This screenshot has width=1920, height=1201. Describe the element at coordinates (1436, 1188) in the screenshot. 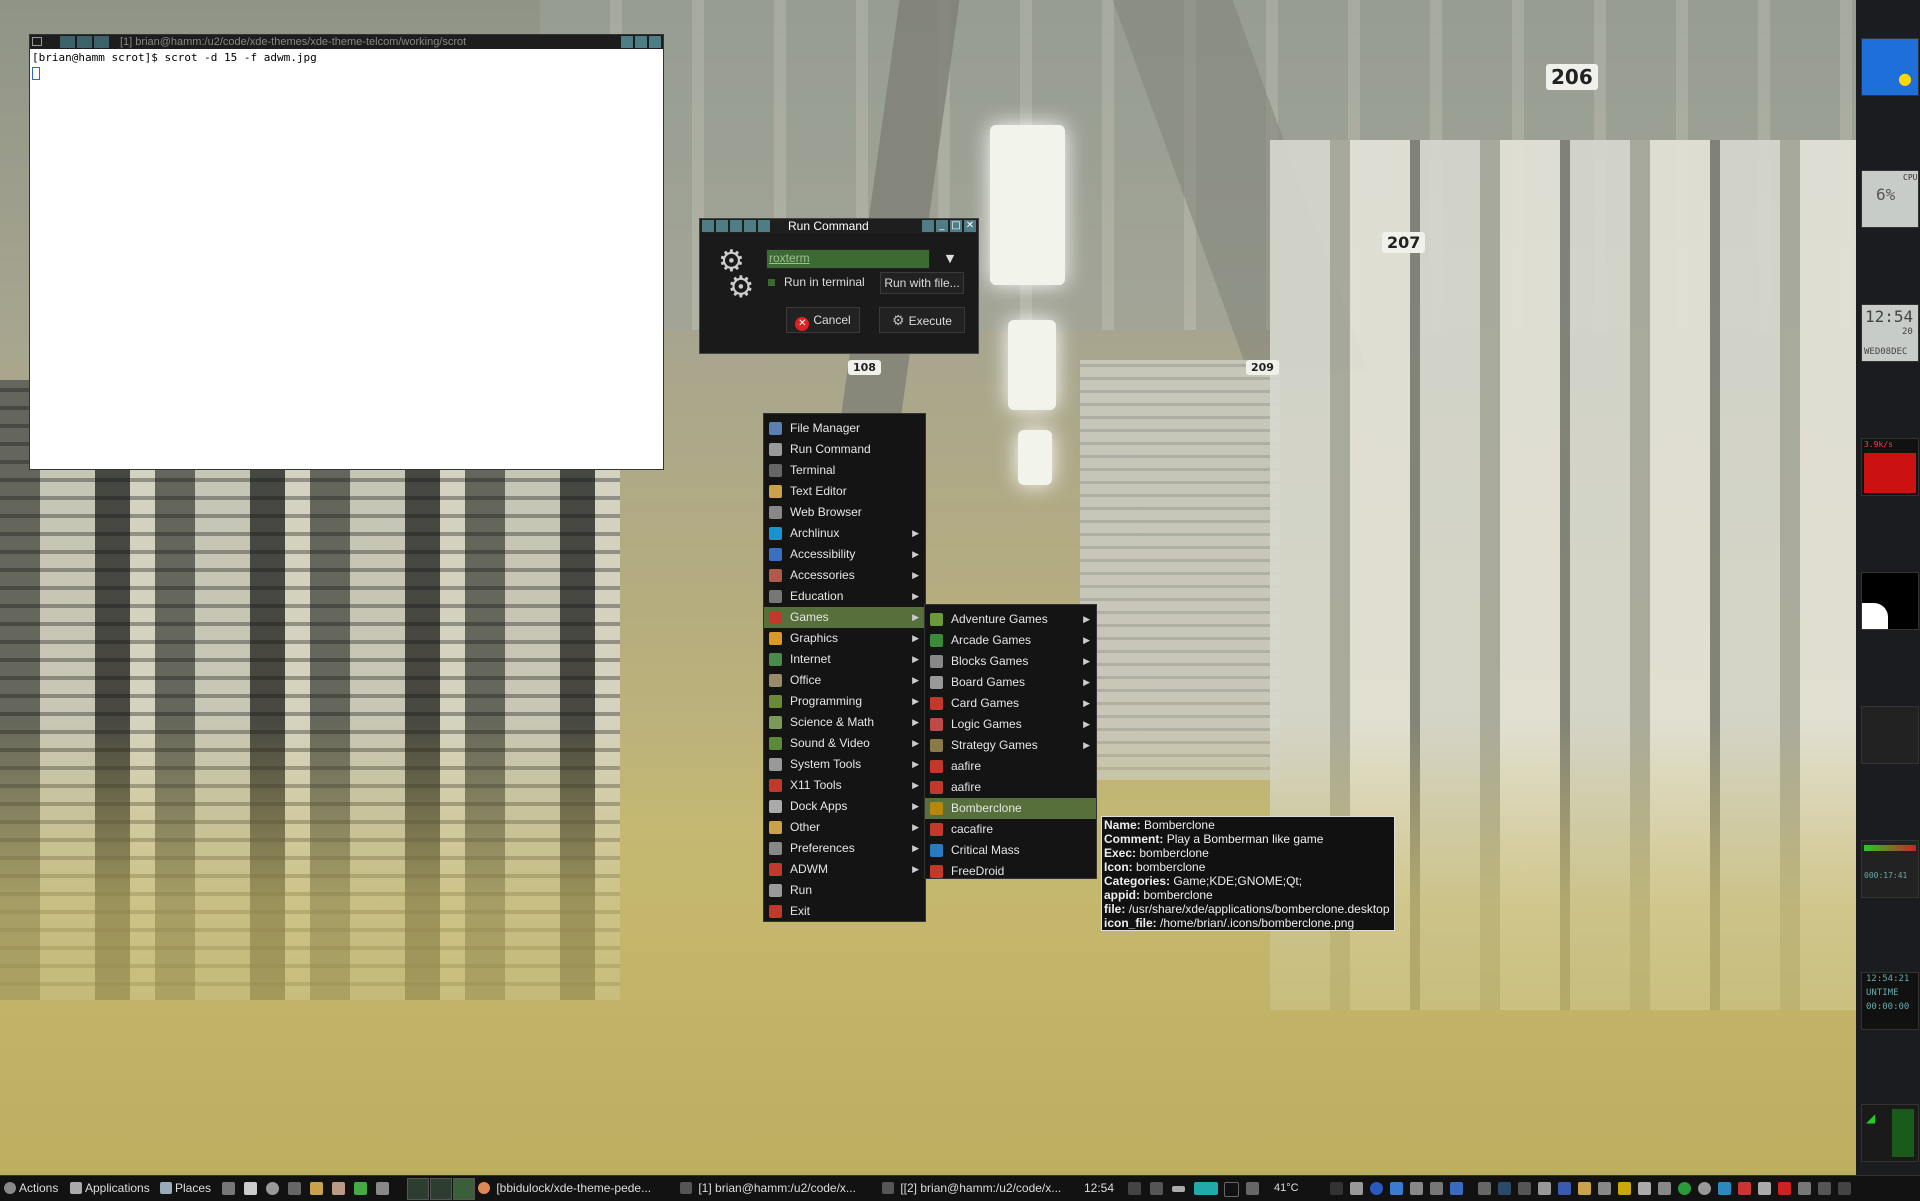

I see `speaker-icon` at that location.